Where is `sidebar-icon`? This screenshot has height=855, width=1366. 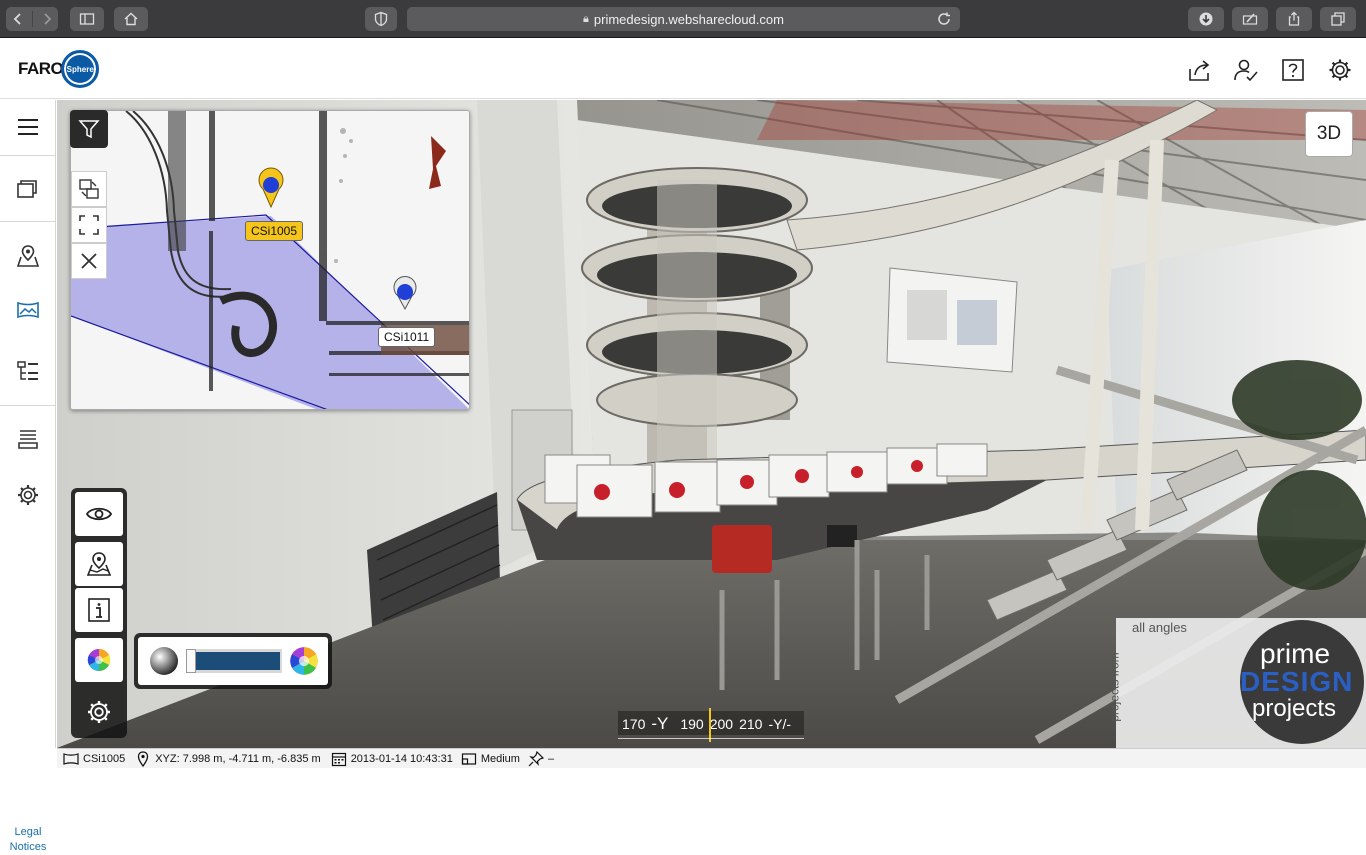
sidebar-icon is located at coordinates (87, 19).